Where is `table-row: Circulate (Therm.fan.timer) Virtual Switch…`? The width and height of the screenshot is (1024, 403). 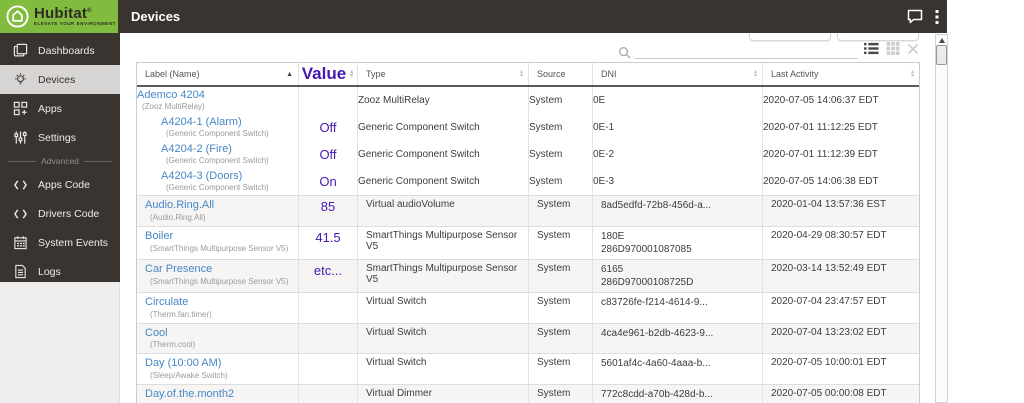
table-row: Circulate (Therm.fan.timer) Virtual Switch… is located at coordinates (528, 308).